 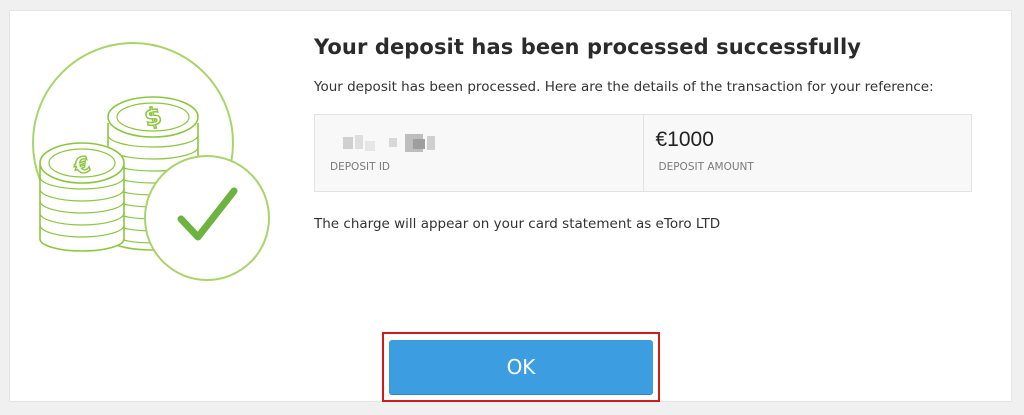 I want to click on check-circle, so click(x=207, y=218).